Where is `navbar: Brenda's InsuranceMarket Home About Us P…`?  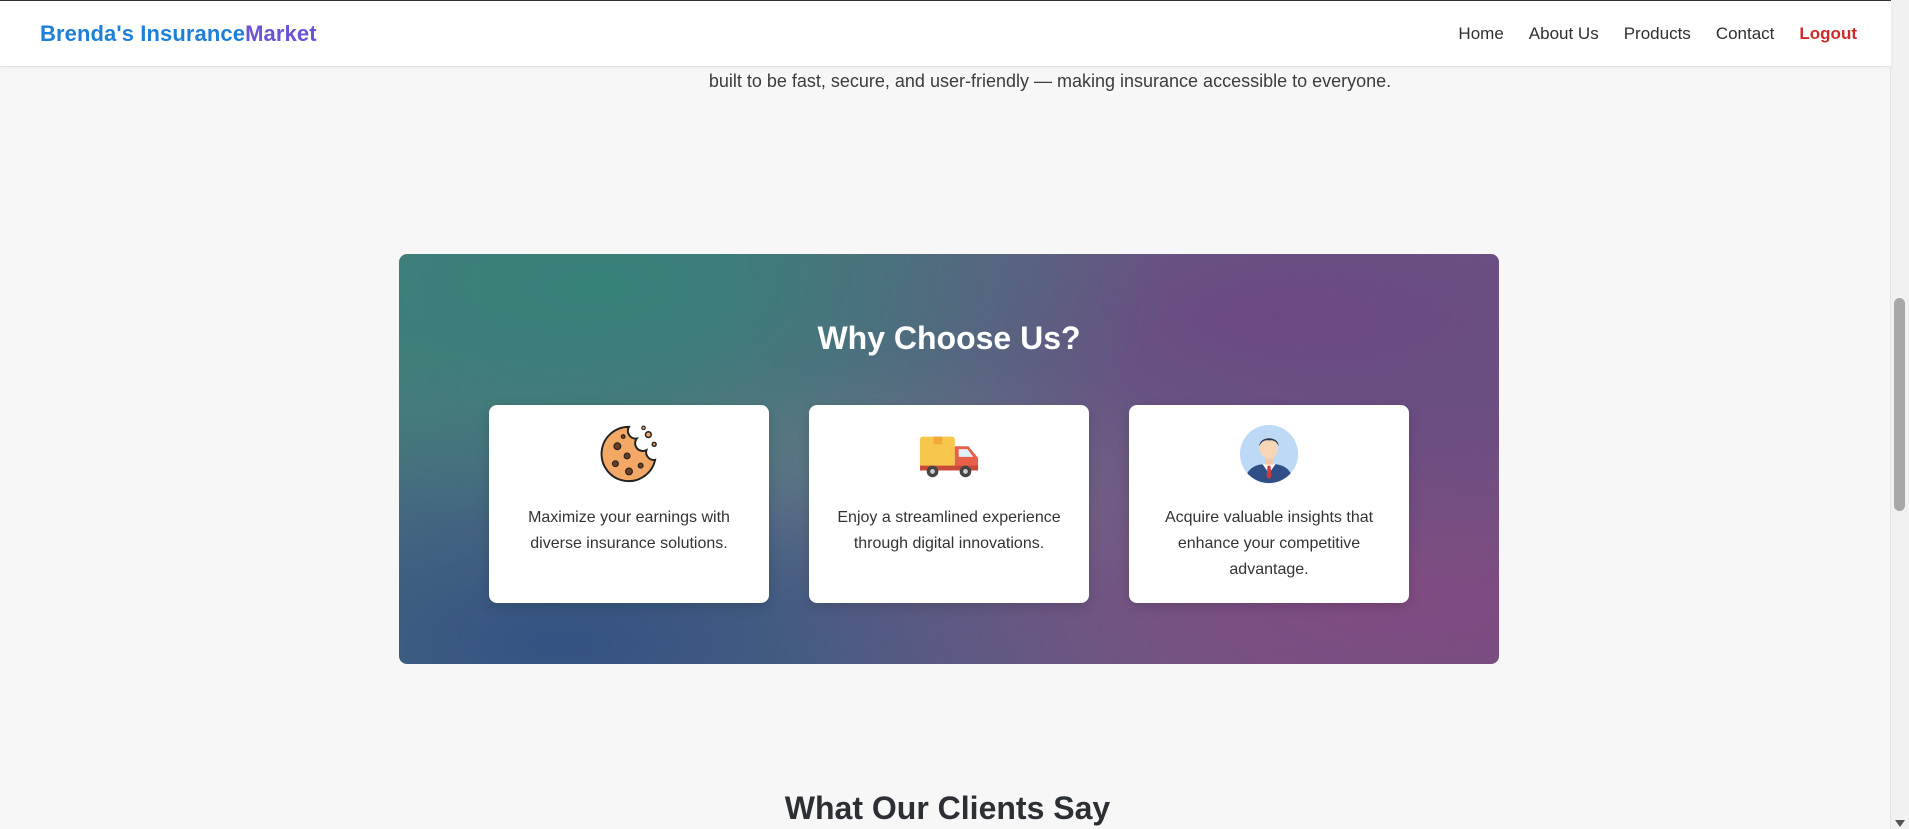 navbar: Brenda's InsuranceMarket Home About Us P… is located at coordinates (945, 33).